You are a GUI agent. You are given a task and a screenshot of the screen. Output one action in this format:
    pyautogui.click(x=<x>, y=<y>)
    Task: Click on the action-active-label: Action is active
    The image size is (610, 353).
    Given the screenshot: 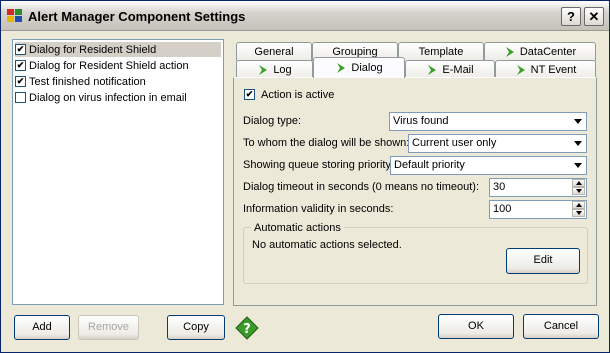 What is the action you would take?
    pyautogui.click(x=298, y=95)
    